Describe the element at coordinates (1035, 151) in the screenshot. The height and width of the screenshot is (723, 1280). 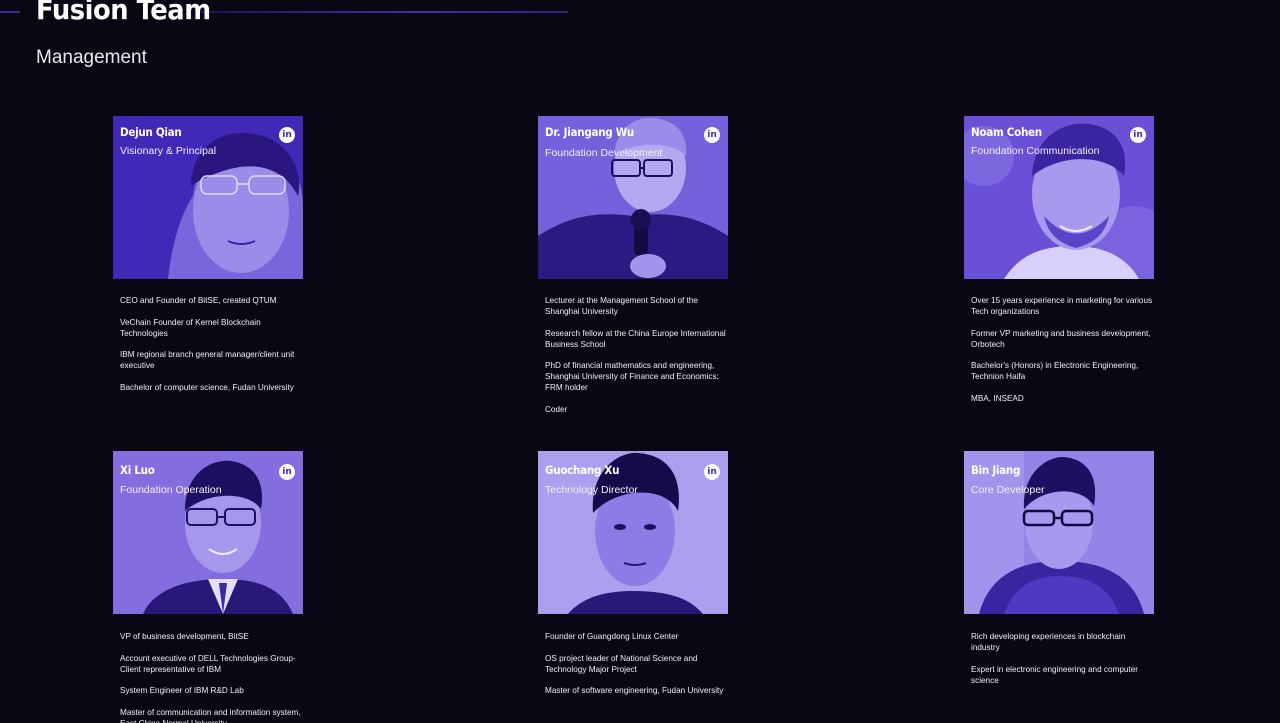
I see `member-role: Foundation Communication` at that location.